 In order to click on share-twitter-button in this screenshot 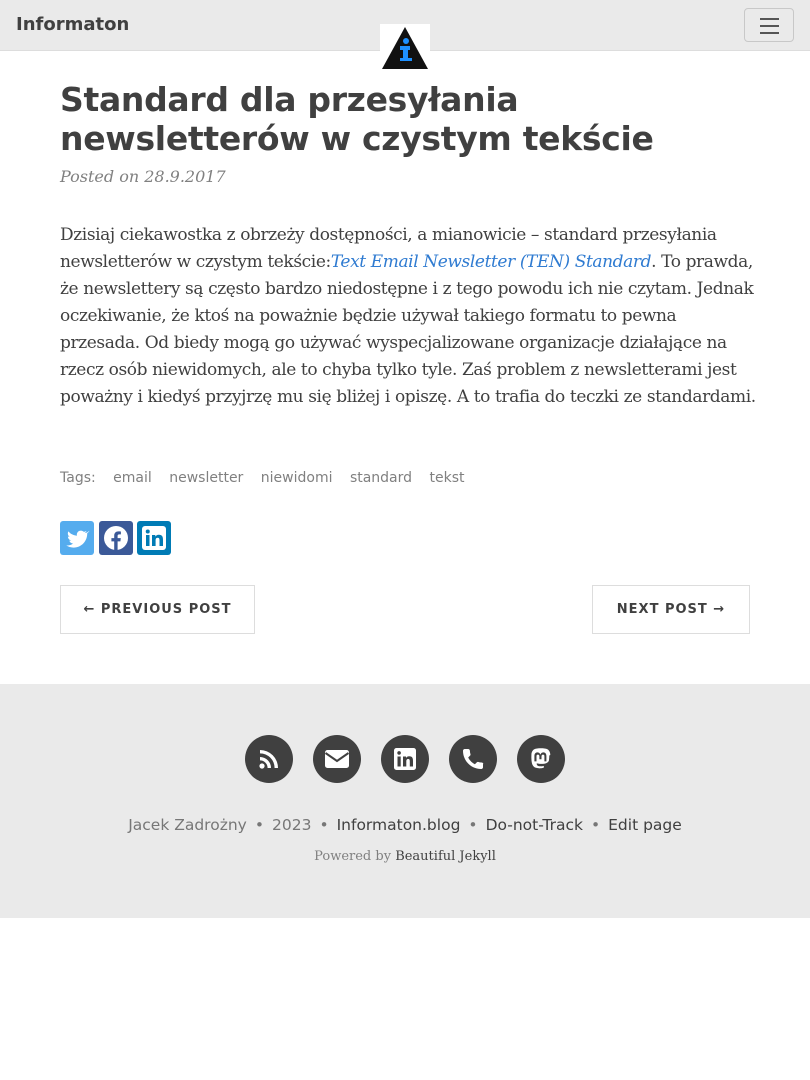, I will do `click(77, 538)`.